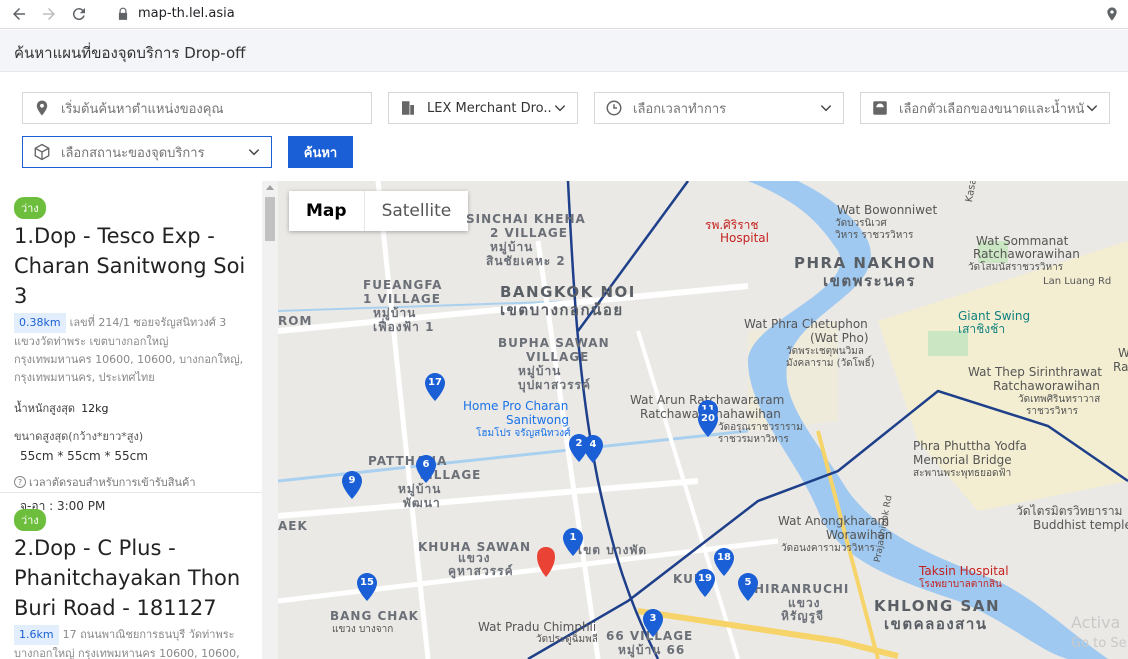  I want to click on map-marker: 6, so click(426, 469).